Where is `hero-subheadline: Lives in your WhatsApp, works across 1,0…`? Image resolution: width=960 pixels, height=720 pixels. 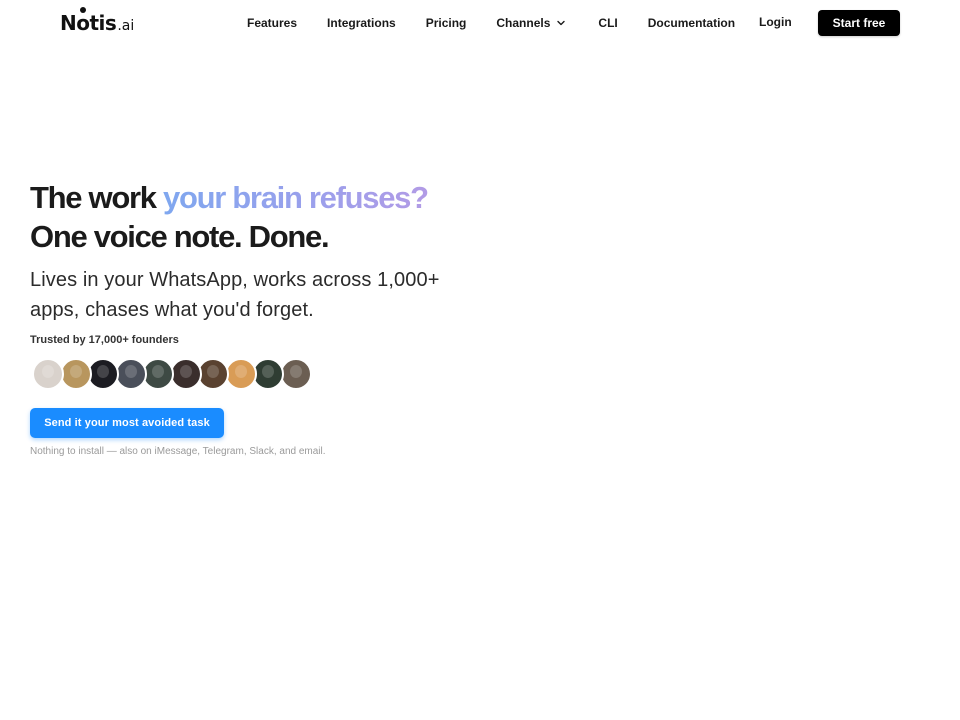 hero-subheadline: Lives in your WhatsApp, works across 1,0… is located at coordinates (235, 295).